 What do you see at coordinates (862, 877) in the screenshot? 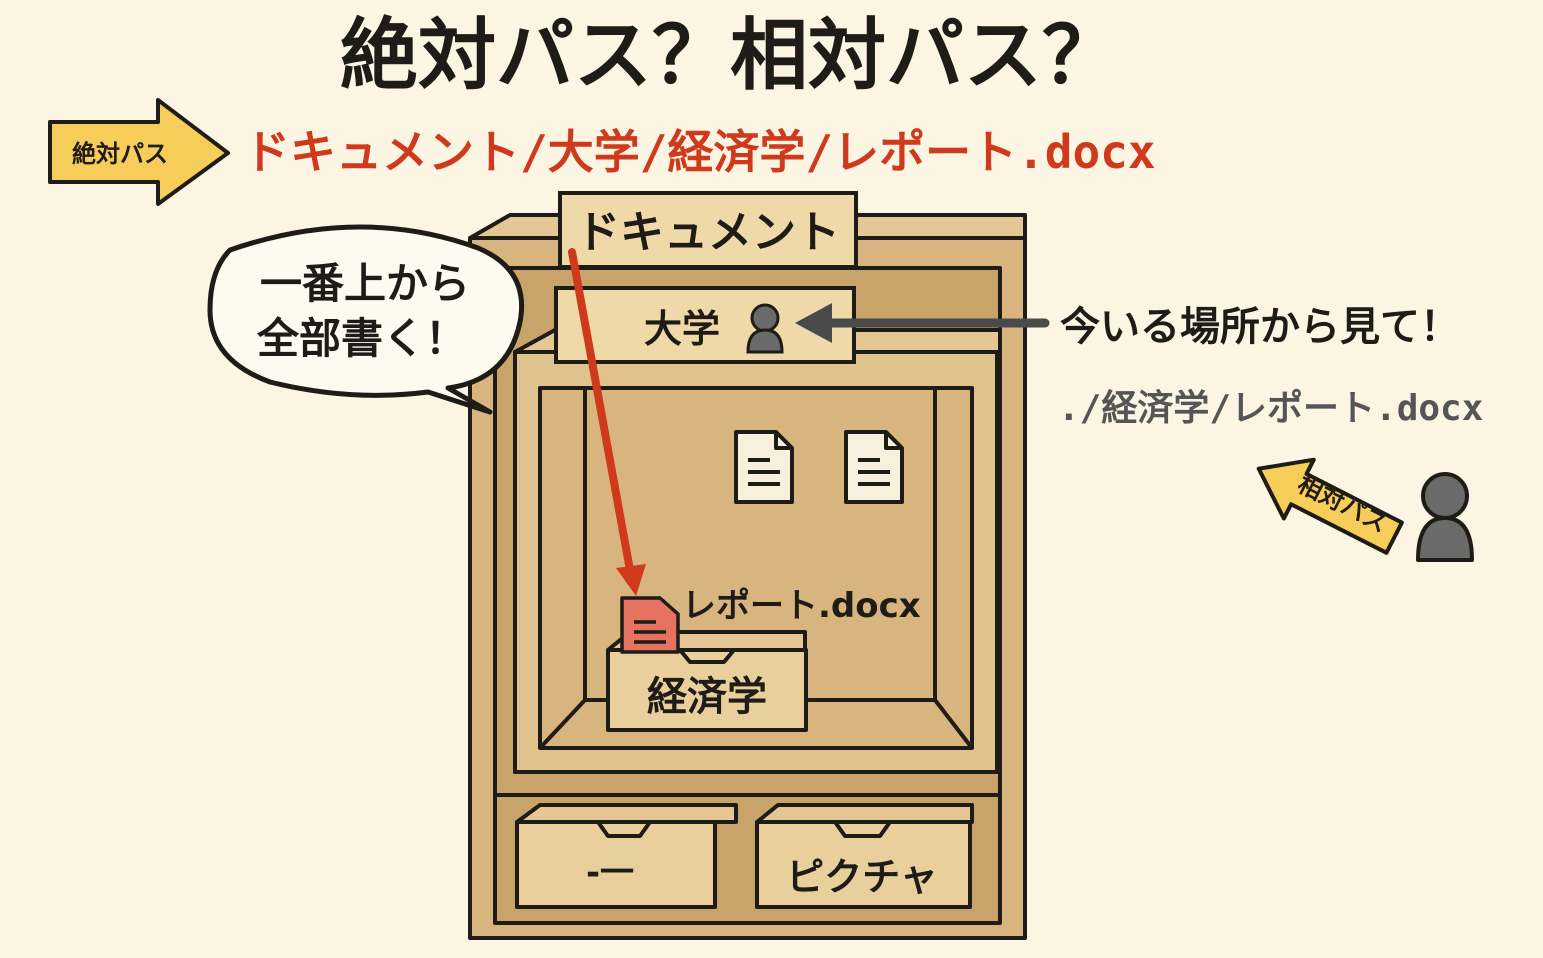
I see `pictures-drawer-label: ピクチャ` at bounding box center [862, 877].